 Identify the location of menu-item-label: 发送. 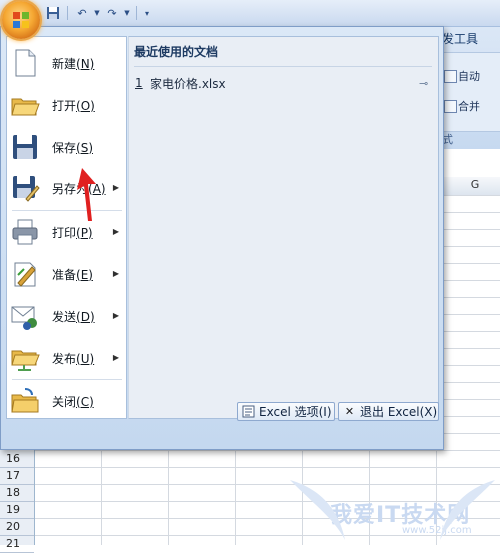
(64, 316).